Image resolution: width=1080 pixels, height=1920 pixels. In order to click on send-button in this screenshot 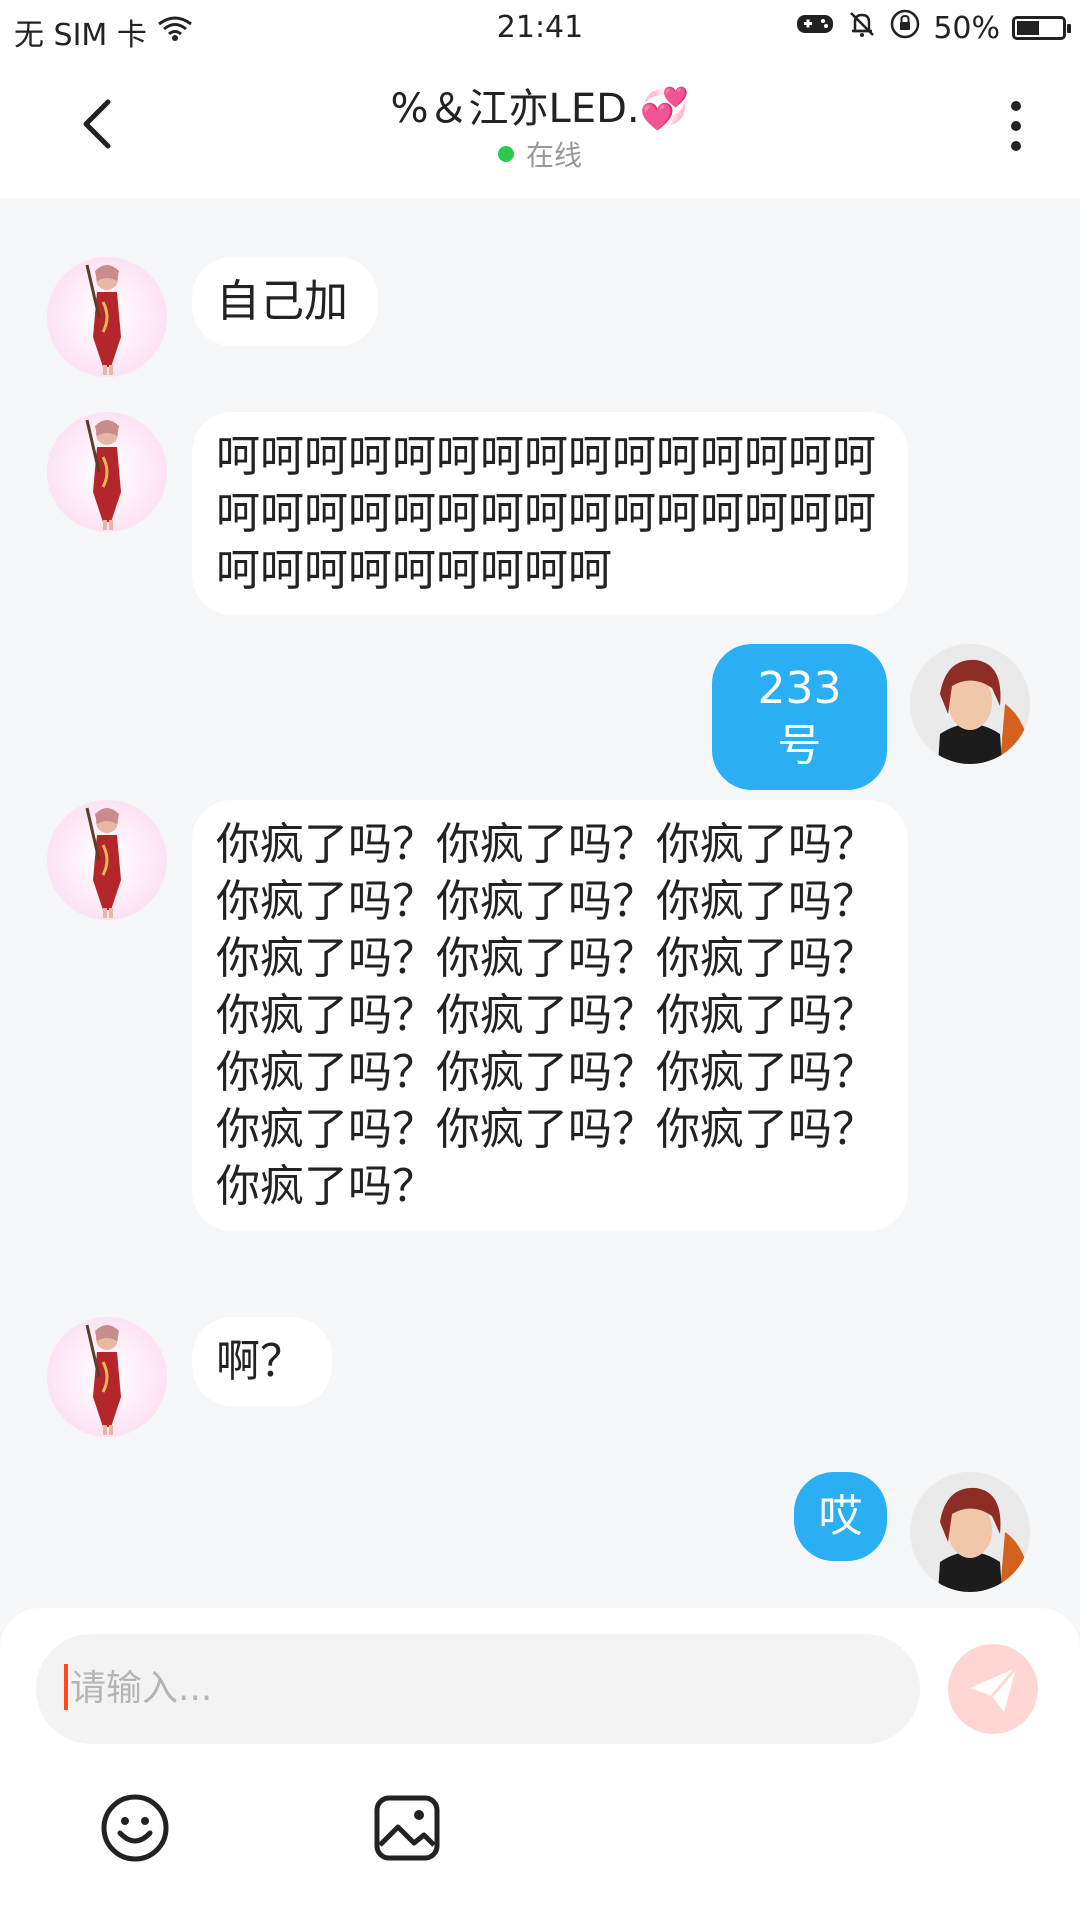, I will do `click(993, 1689)`.